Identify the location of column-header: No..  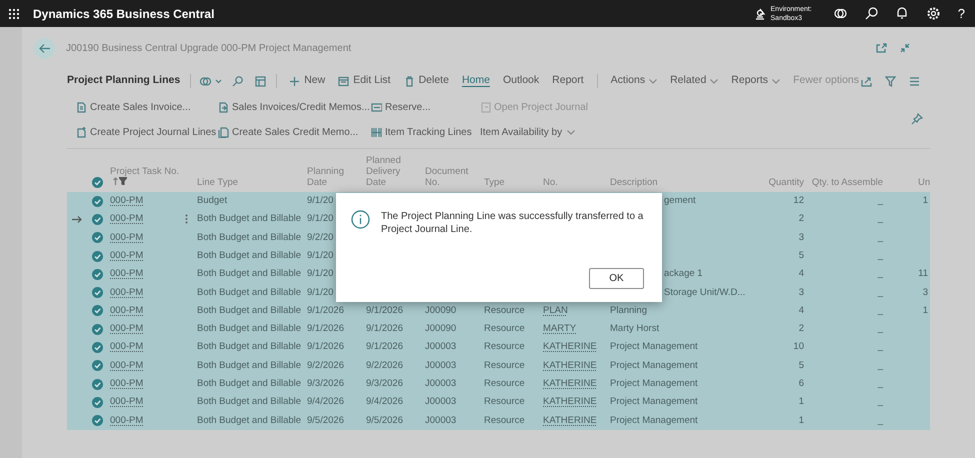
(574, 182).